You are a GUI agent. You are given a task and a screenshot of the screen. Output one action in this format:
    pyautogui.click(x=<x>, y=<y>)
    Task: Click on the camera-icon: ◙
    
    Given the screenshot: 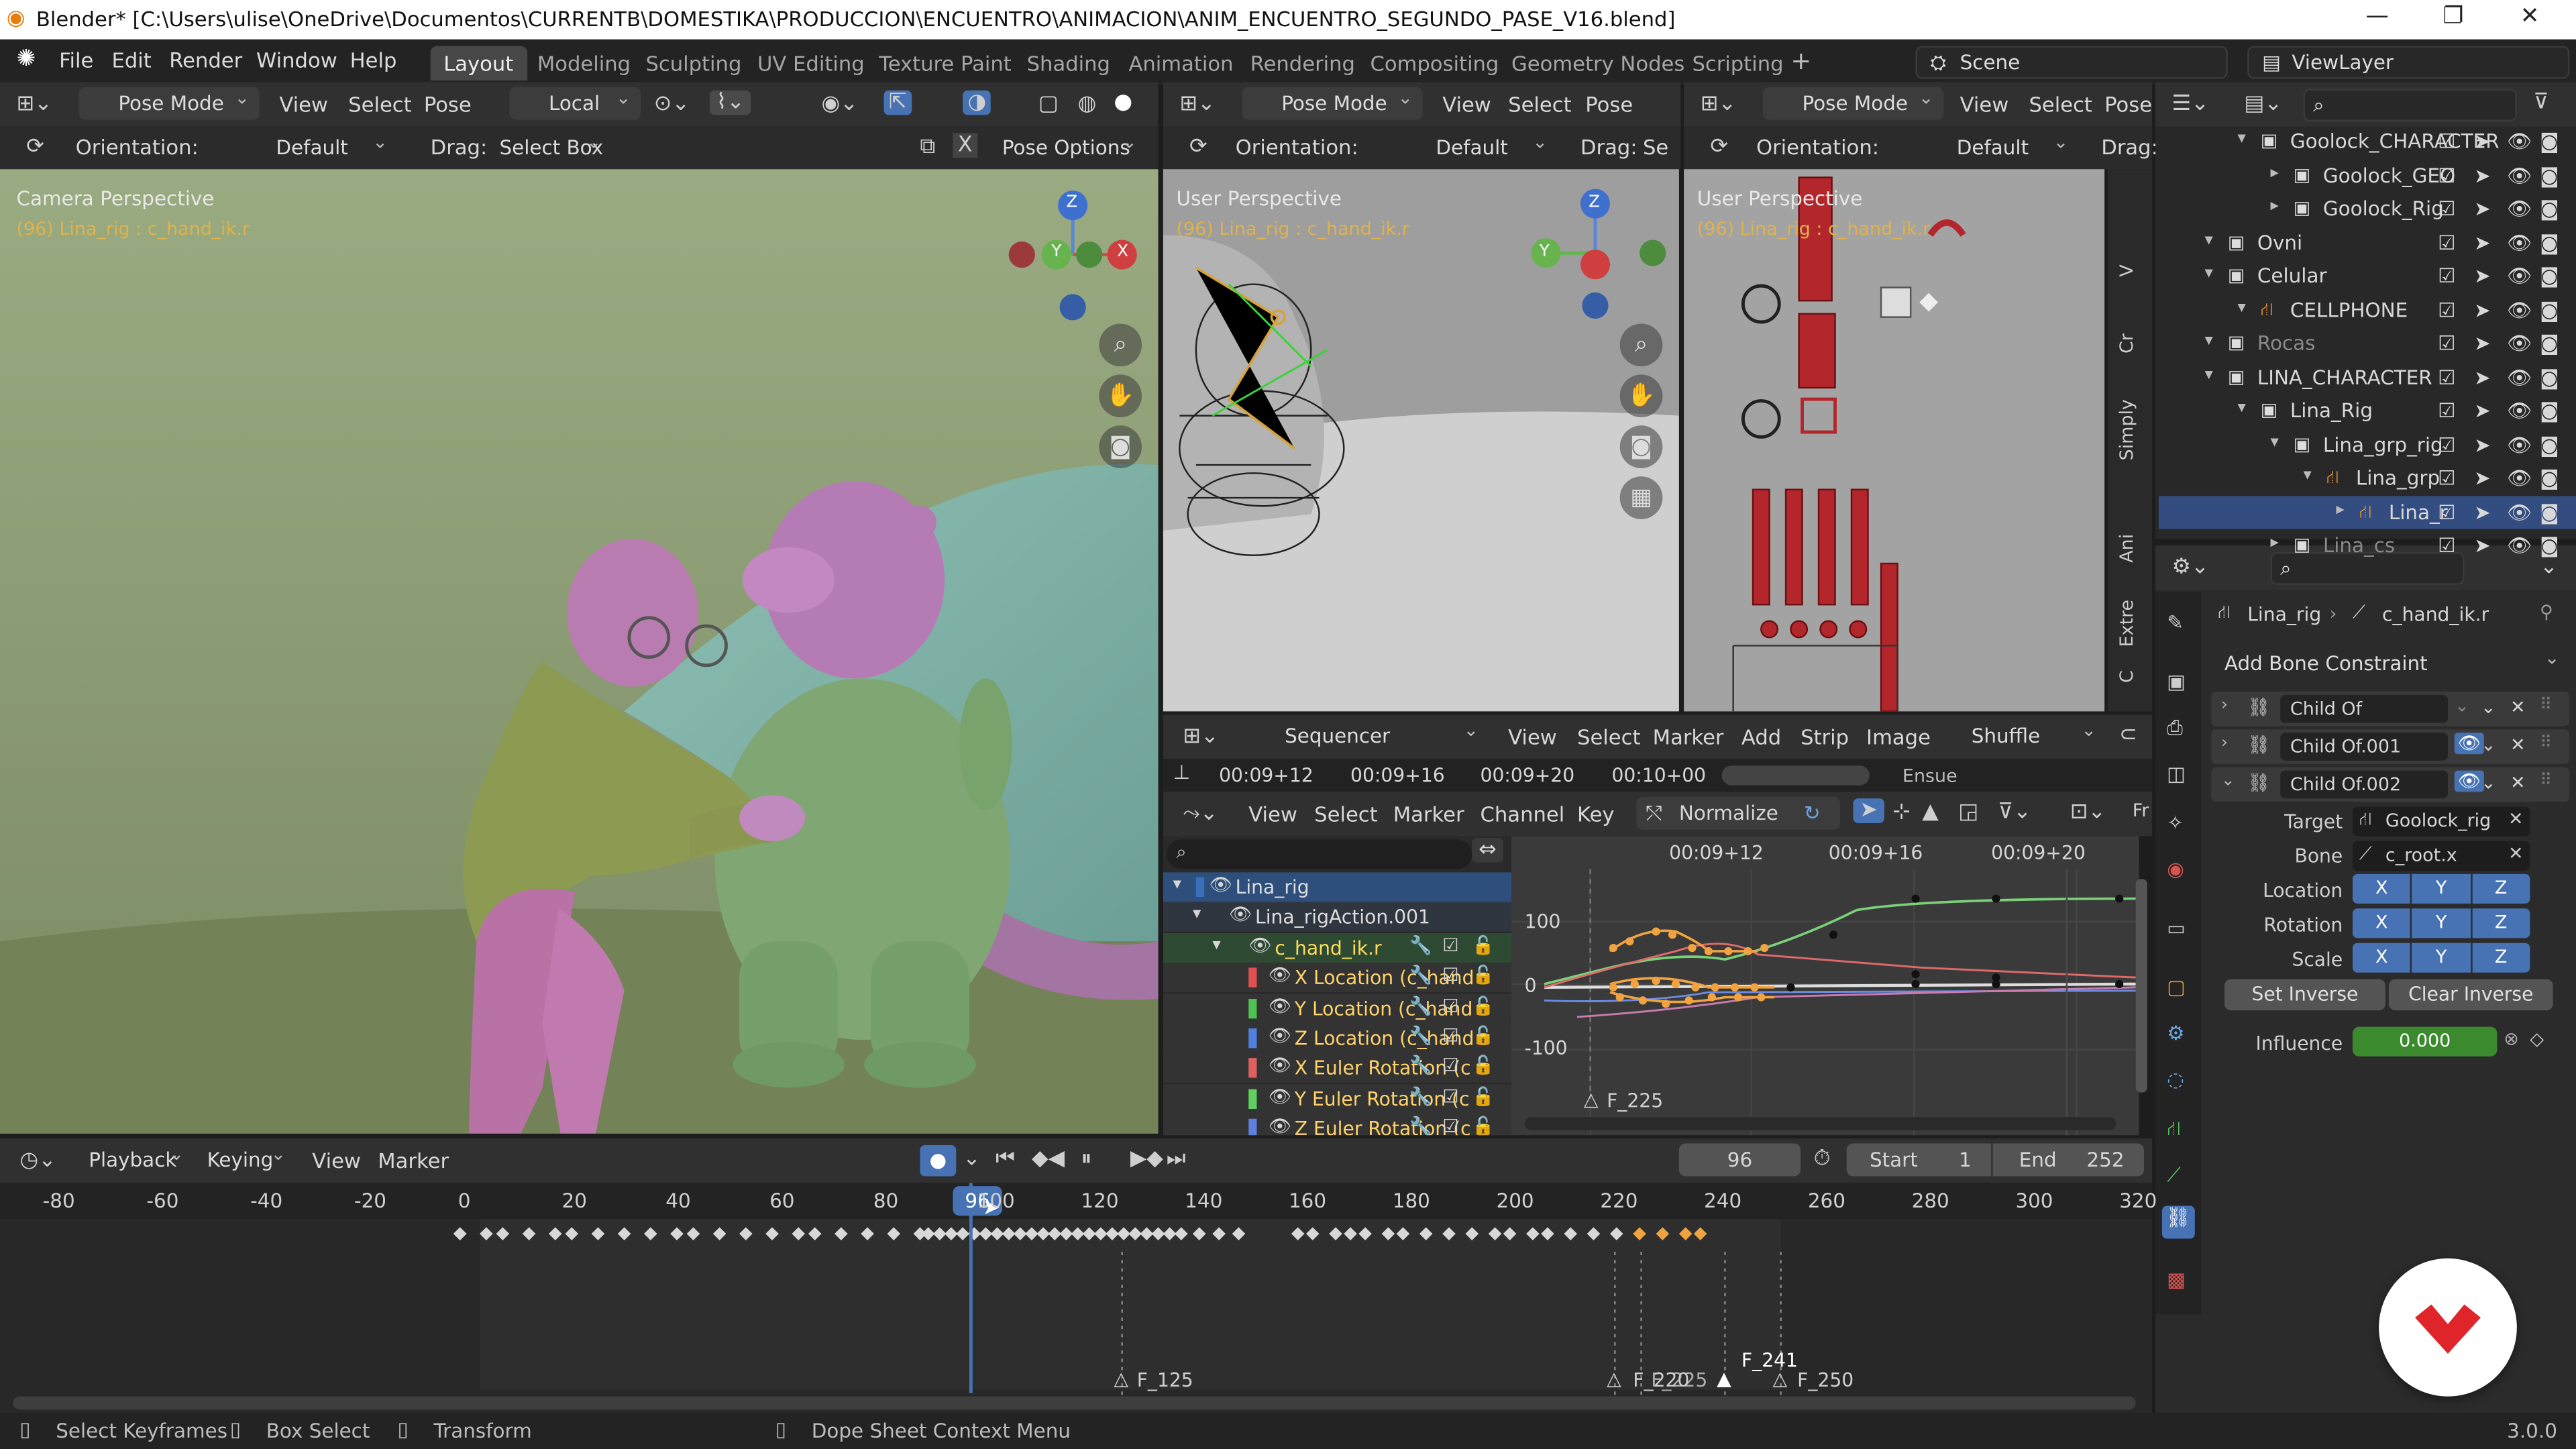 What is the action you would take?
    pyautogui.click(x=2549, y=242)
    